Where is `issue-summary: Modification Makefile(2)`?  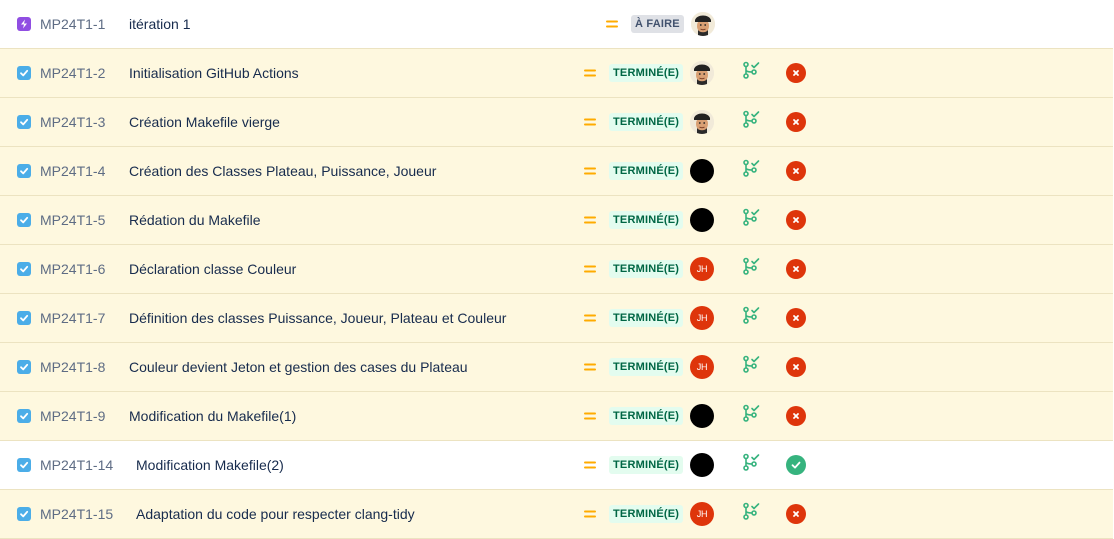 issue-summary: Modification Makefile(2) is located at coordinates (210, 465).